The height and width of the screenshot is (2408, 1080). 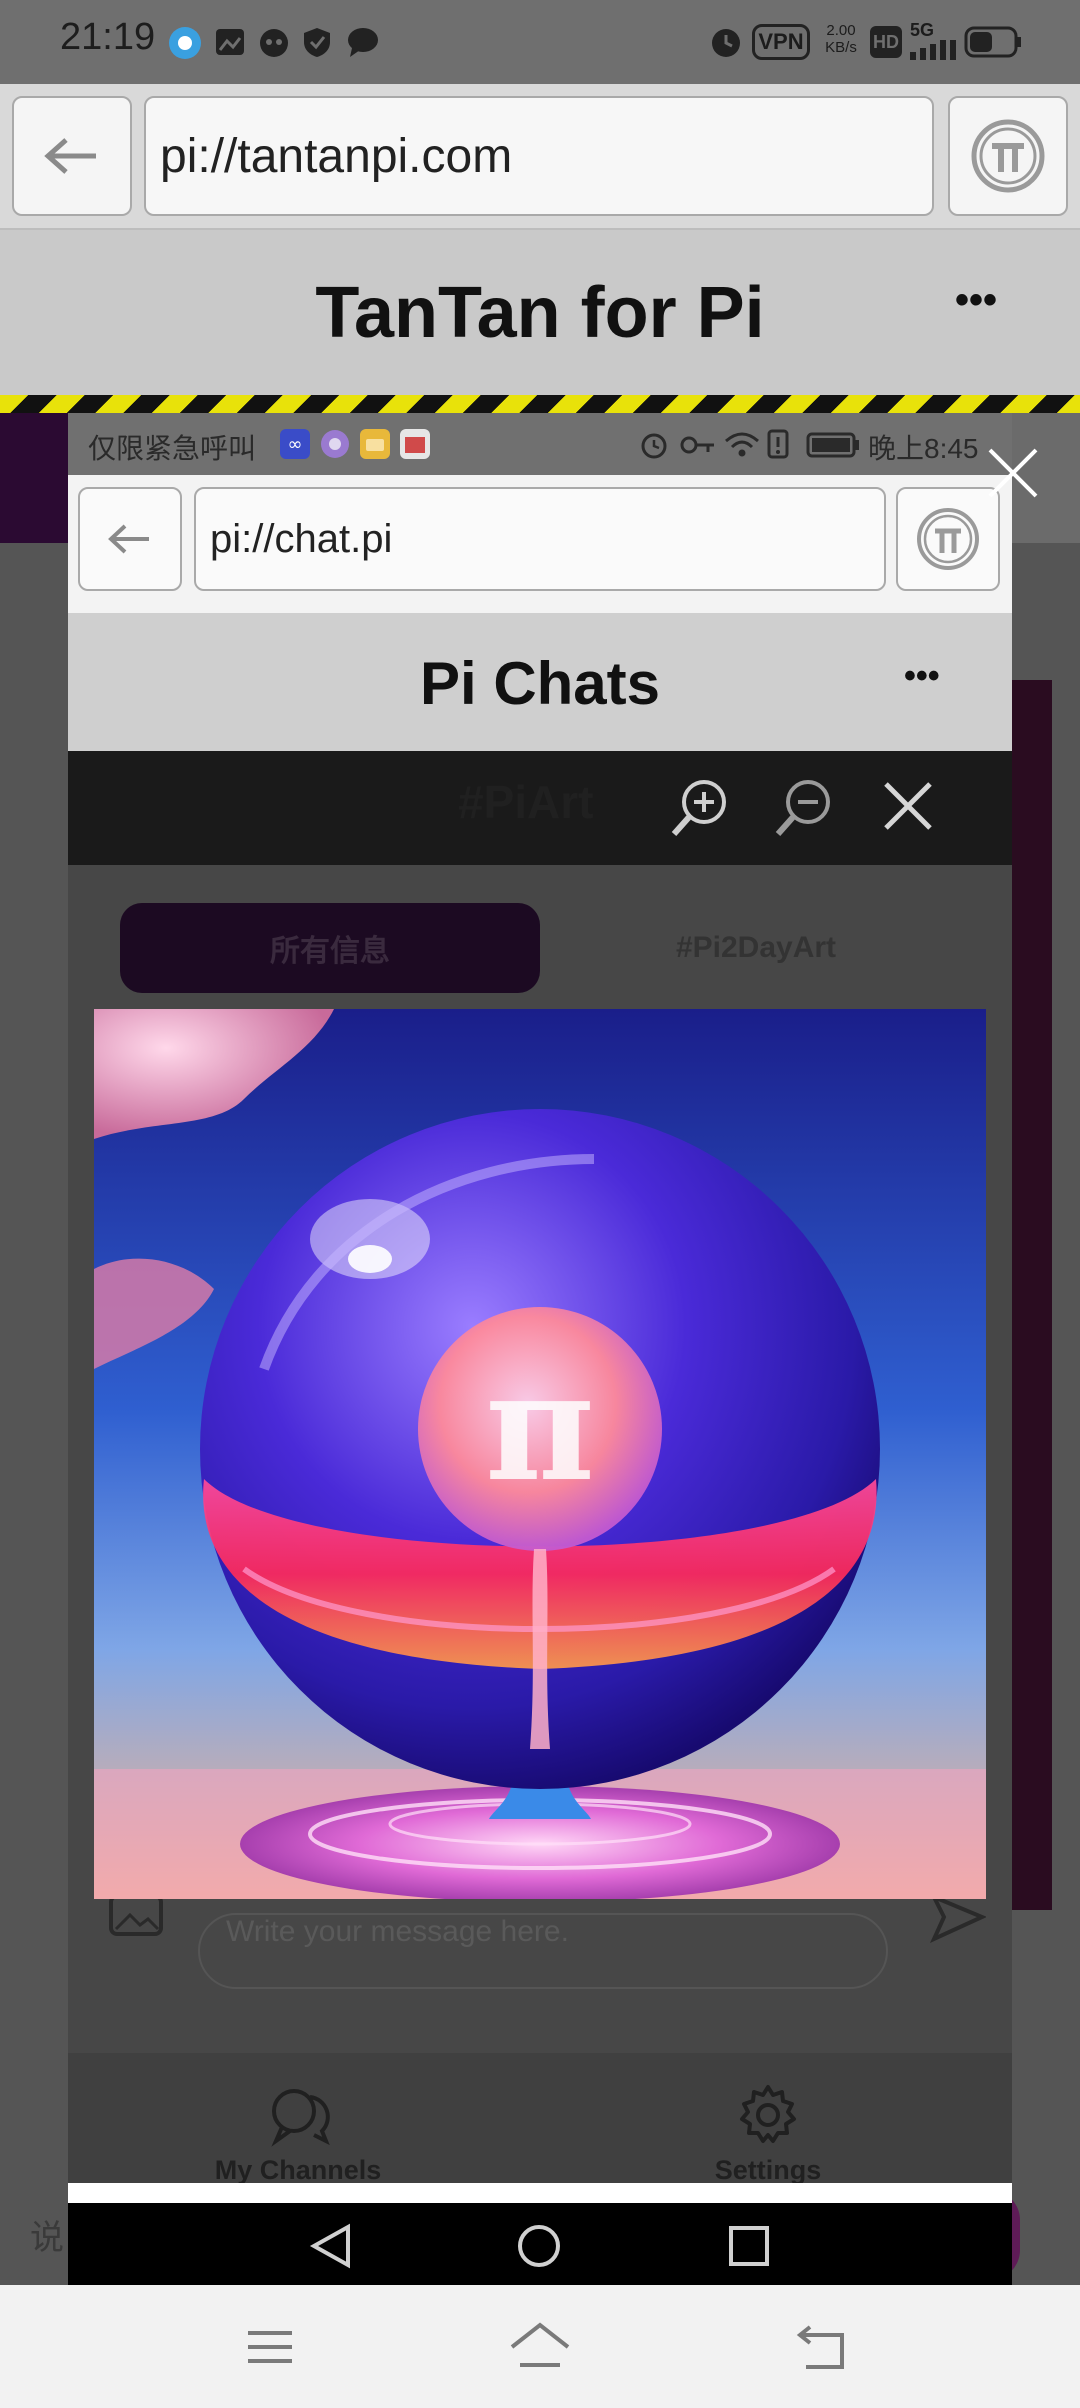 I want to click on signal-icon, so click(x=933, y=50).